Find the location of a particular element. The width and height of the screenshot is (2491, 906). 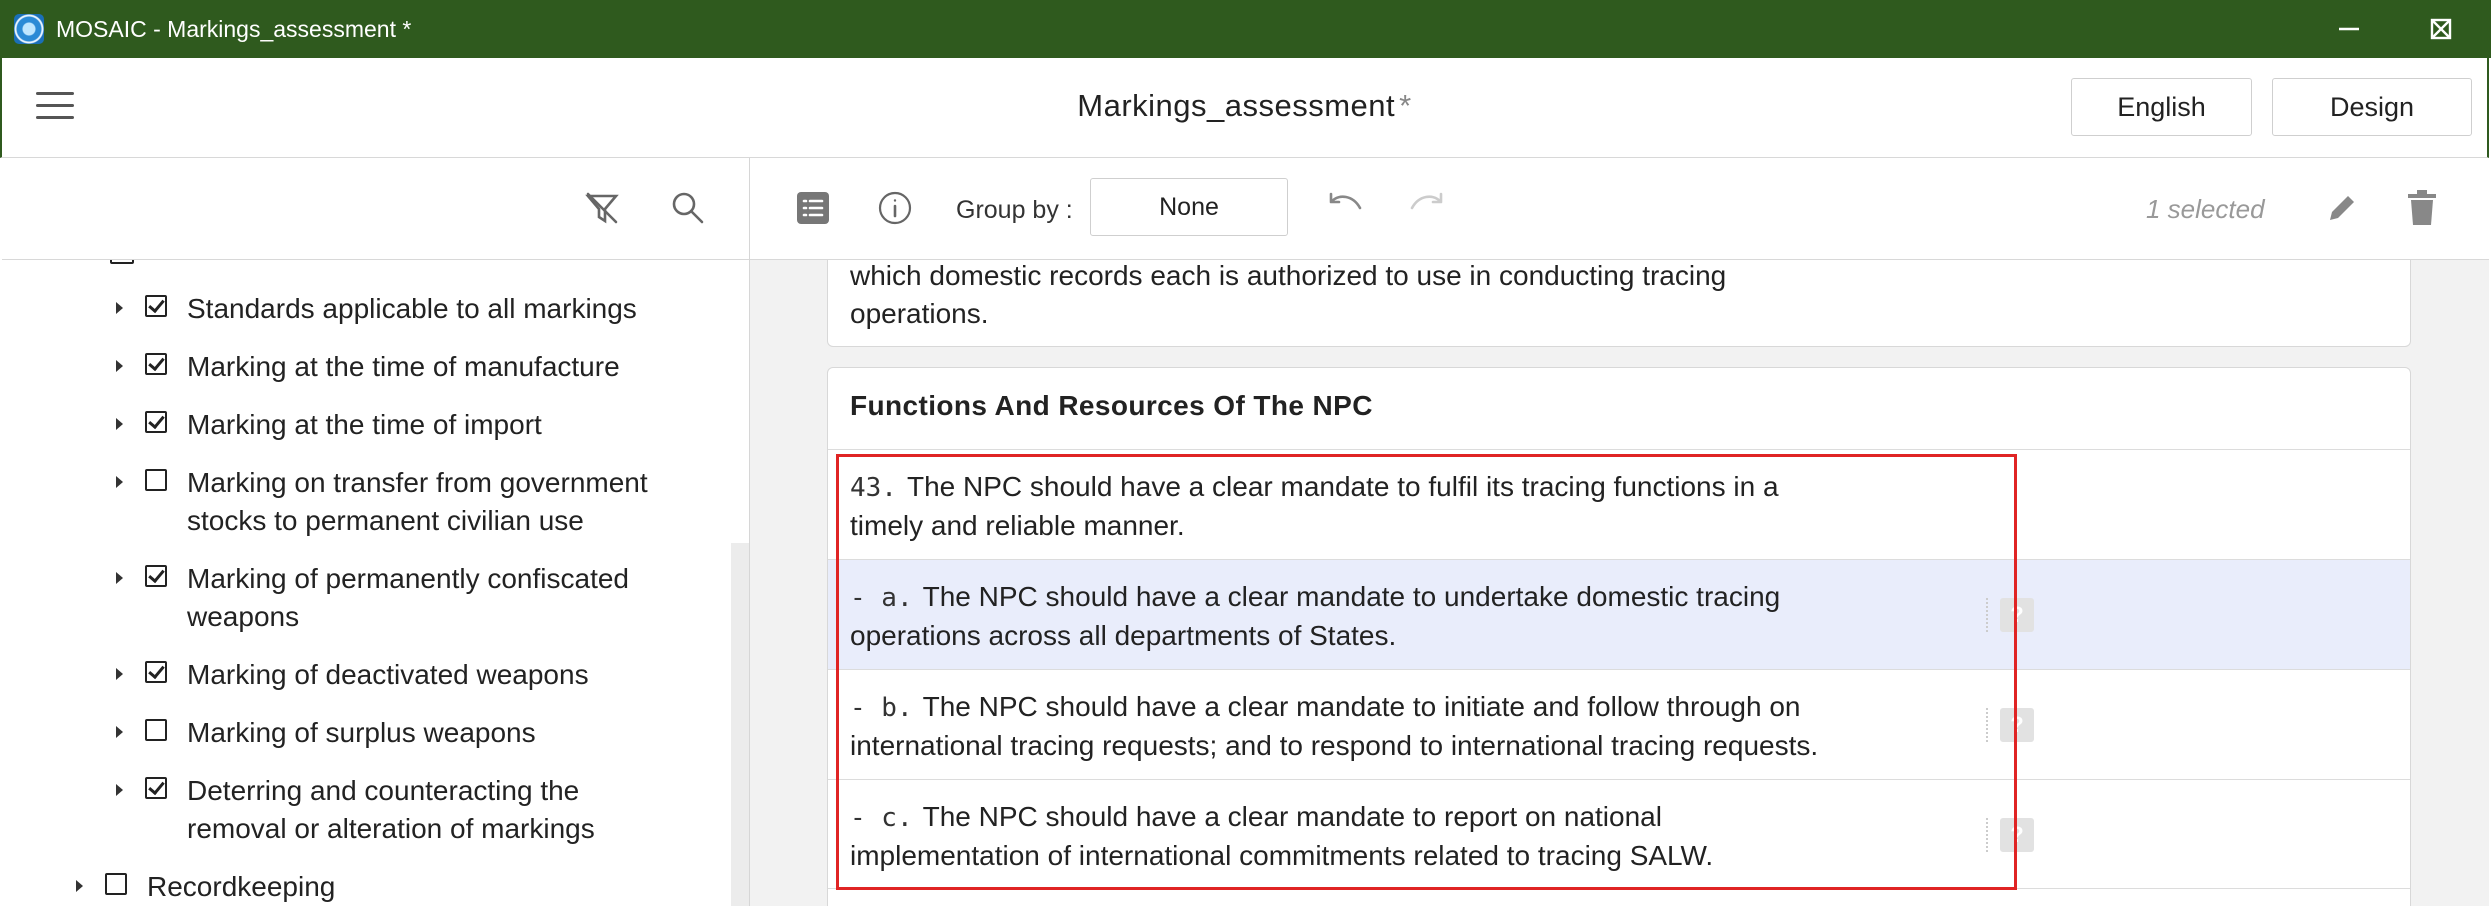

design-button: Design is located at coordinates (2372, 107).